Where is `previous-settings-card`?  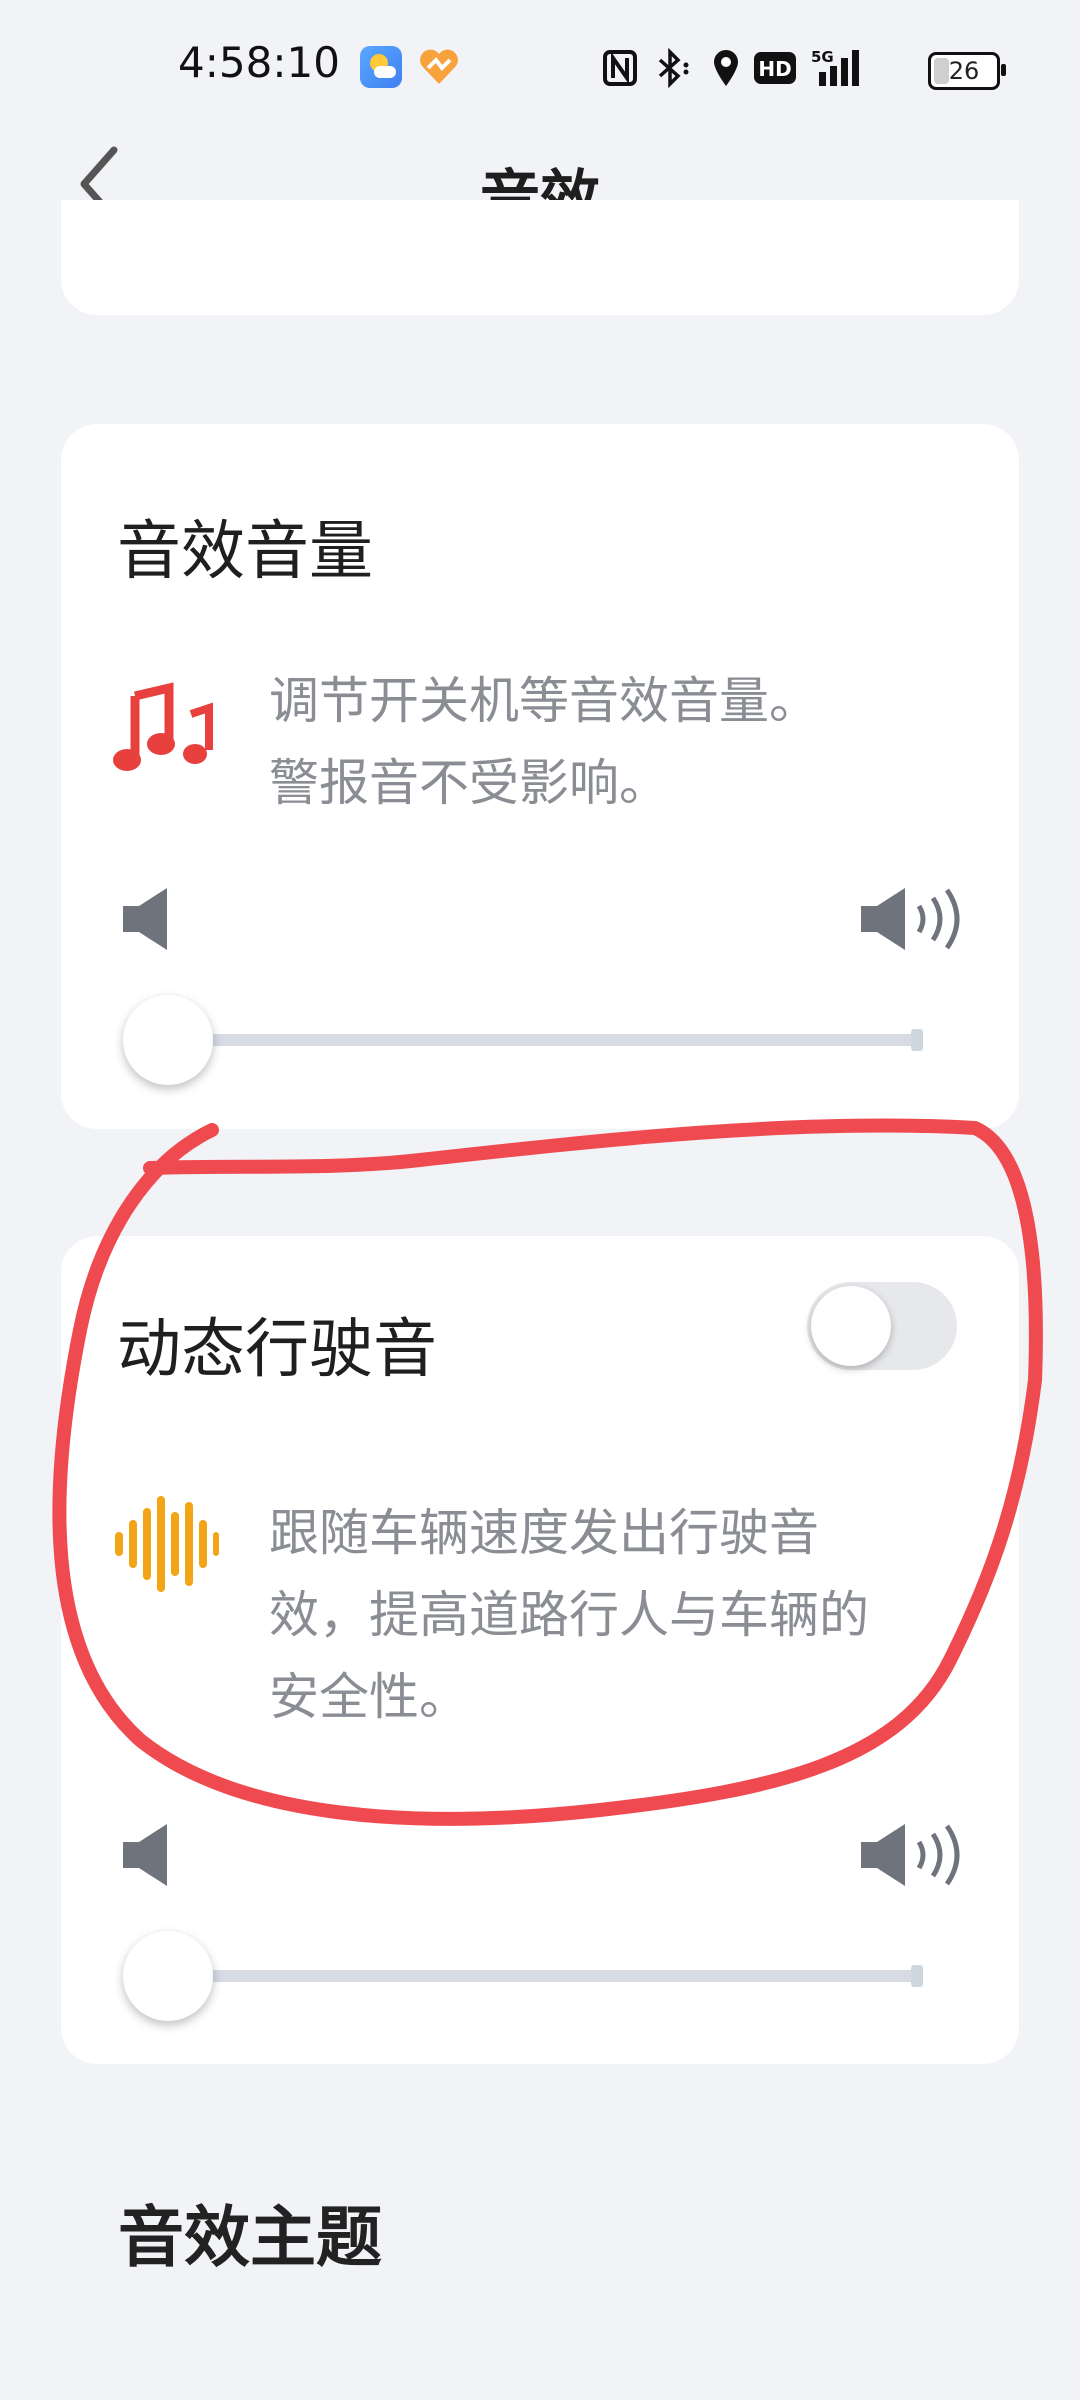 previous-settings-card is located at coordinates (540, 257).